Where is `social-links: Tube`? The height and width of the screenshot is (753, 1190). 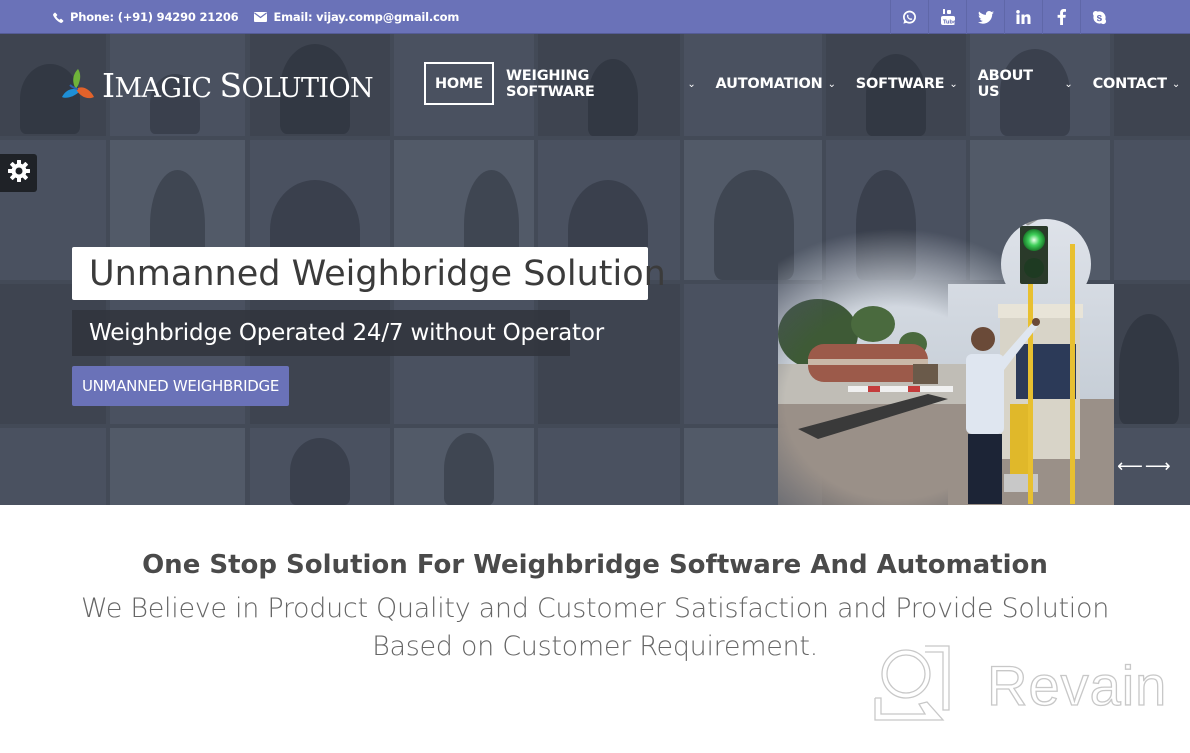 social-links: Tube is located at coordinates (1004, 17).